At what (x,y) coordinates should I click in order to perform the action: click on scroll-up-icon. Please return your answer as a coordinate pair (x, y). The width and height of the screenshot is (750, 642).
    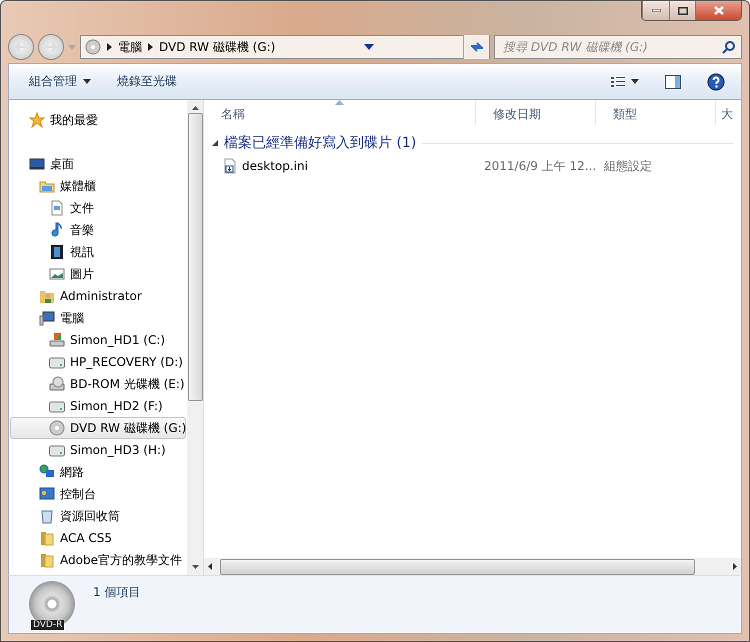
    Looking at the image, I should click on (195, 108).